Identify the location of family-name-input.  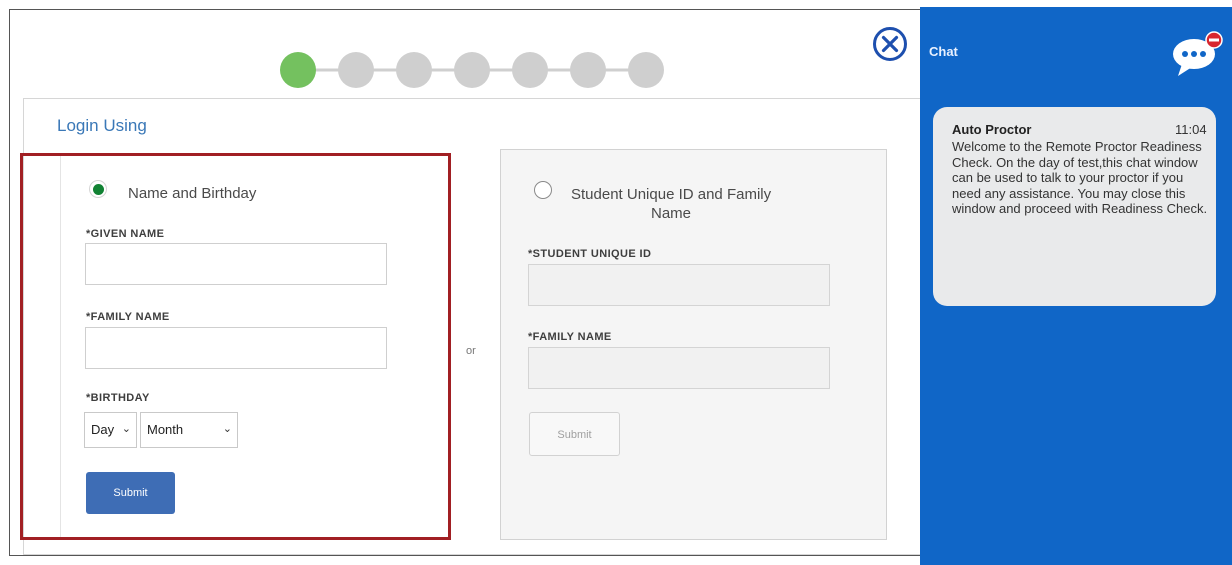
(236, 348).